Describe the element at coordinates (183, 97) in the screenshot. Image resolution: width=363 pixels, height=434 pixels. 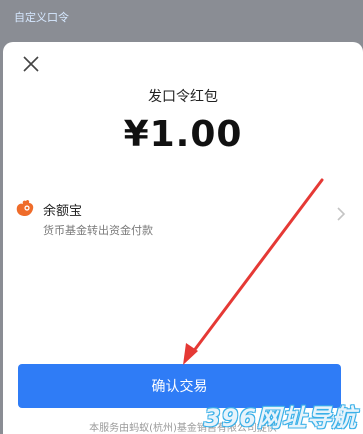
I see `sheet-title: 发口令红包` at that location.